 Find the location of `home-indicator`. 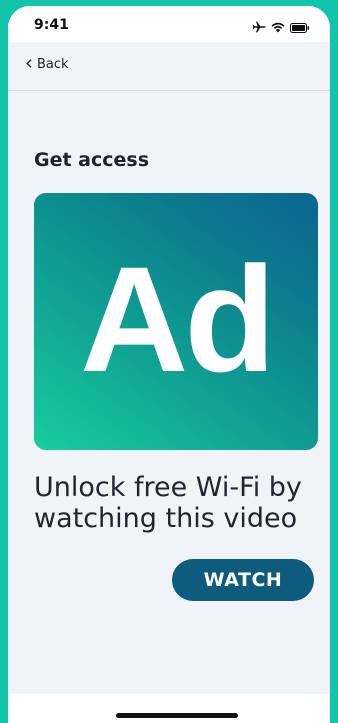

home-indicator is located at coordinates (177, 715).